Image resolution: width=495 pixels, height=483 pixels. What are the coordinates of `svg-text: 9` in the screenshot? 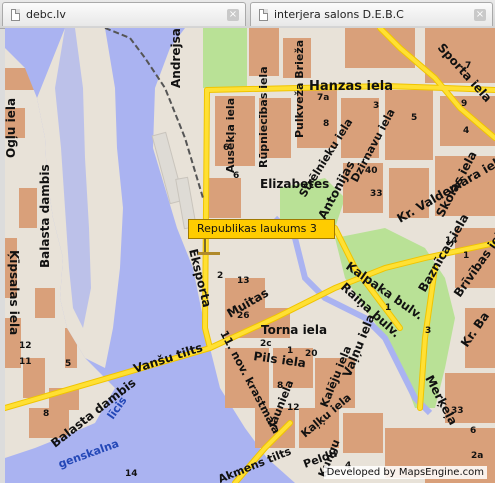 It's located at (464, 104).